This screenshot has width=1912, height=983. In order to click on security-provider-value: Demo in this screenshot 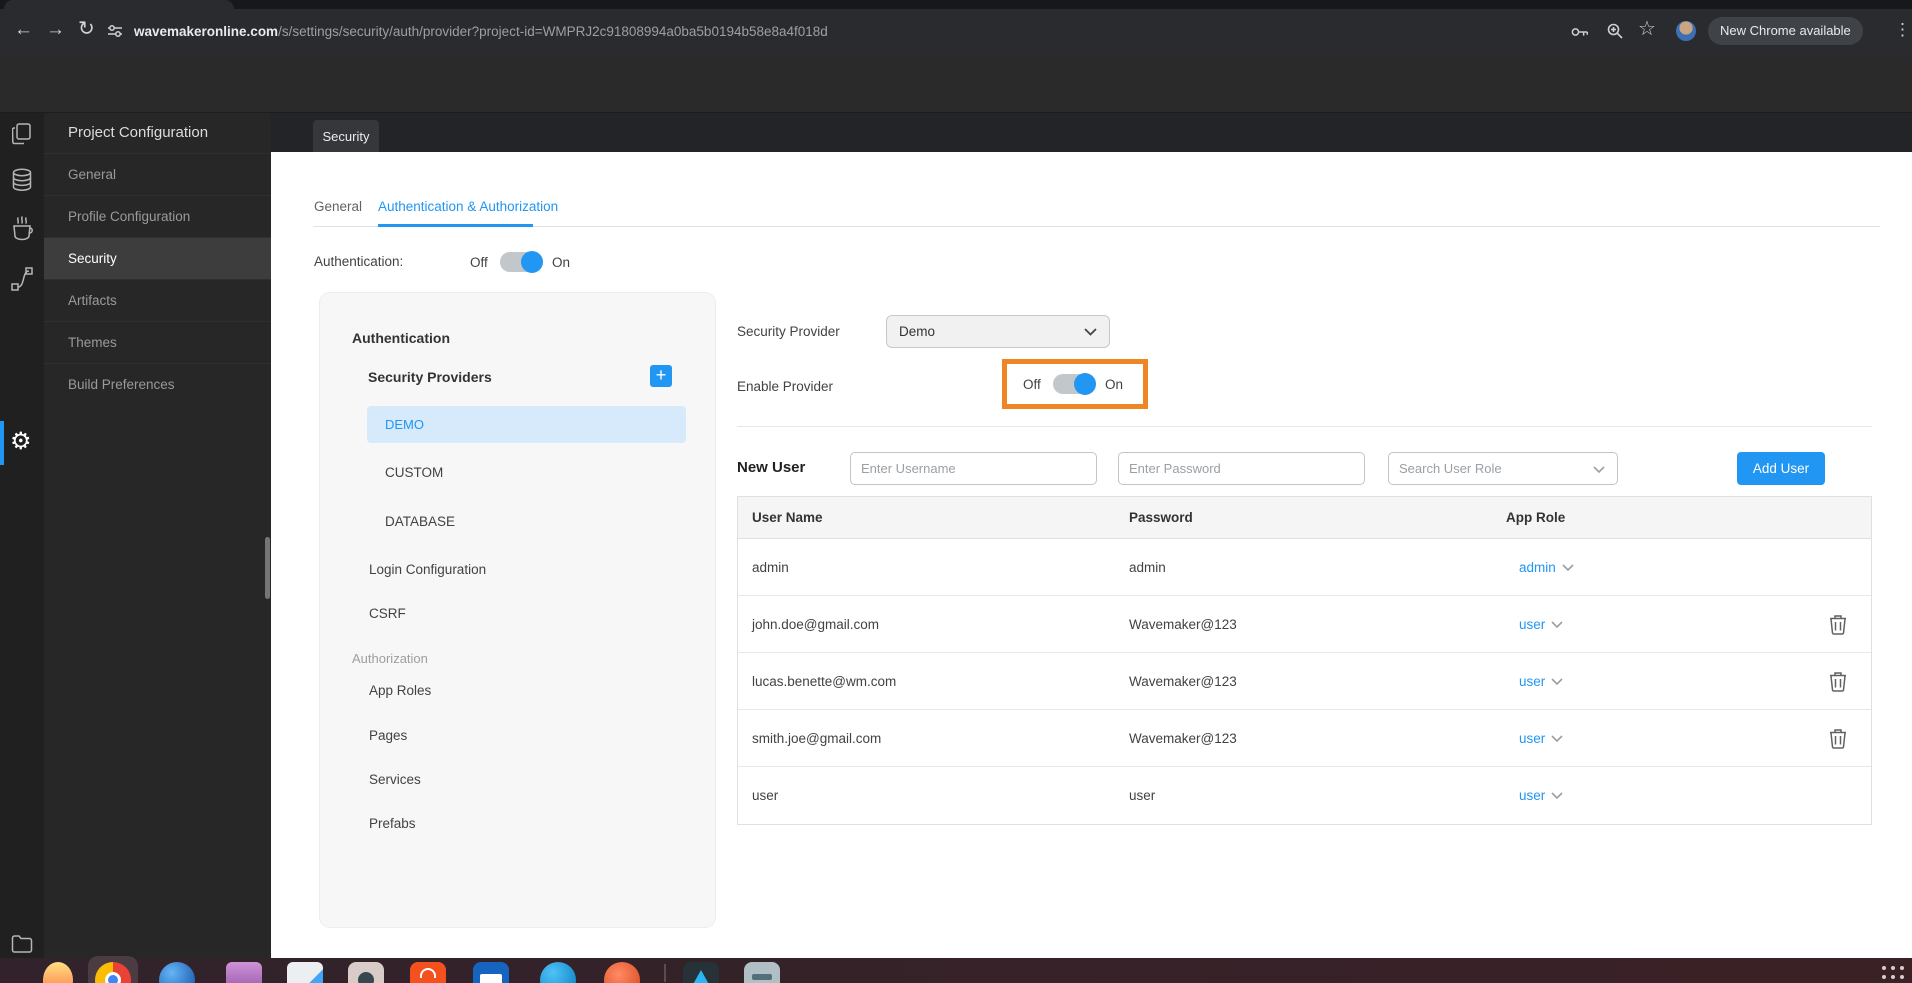, I will do `click(917, 331)`.